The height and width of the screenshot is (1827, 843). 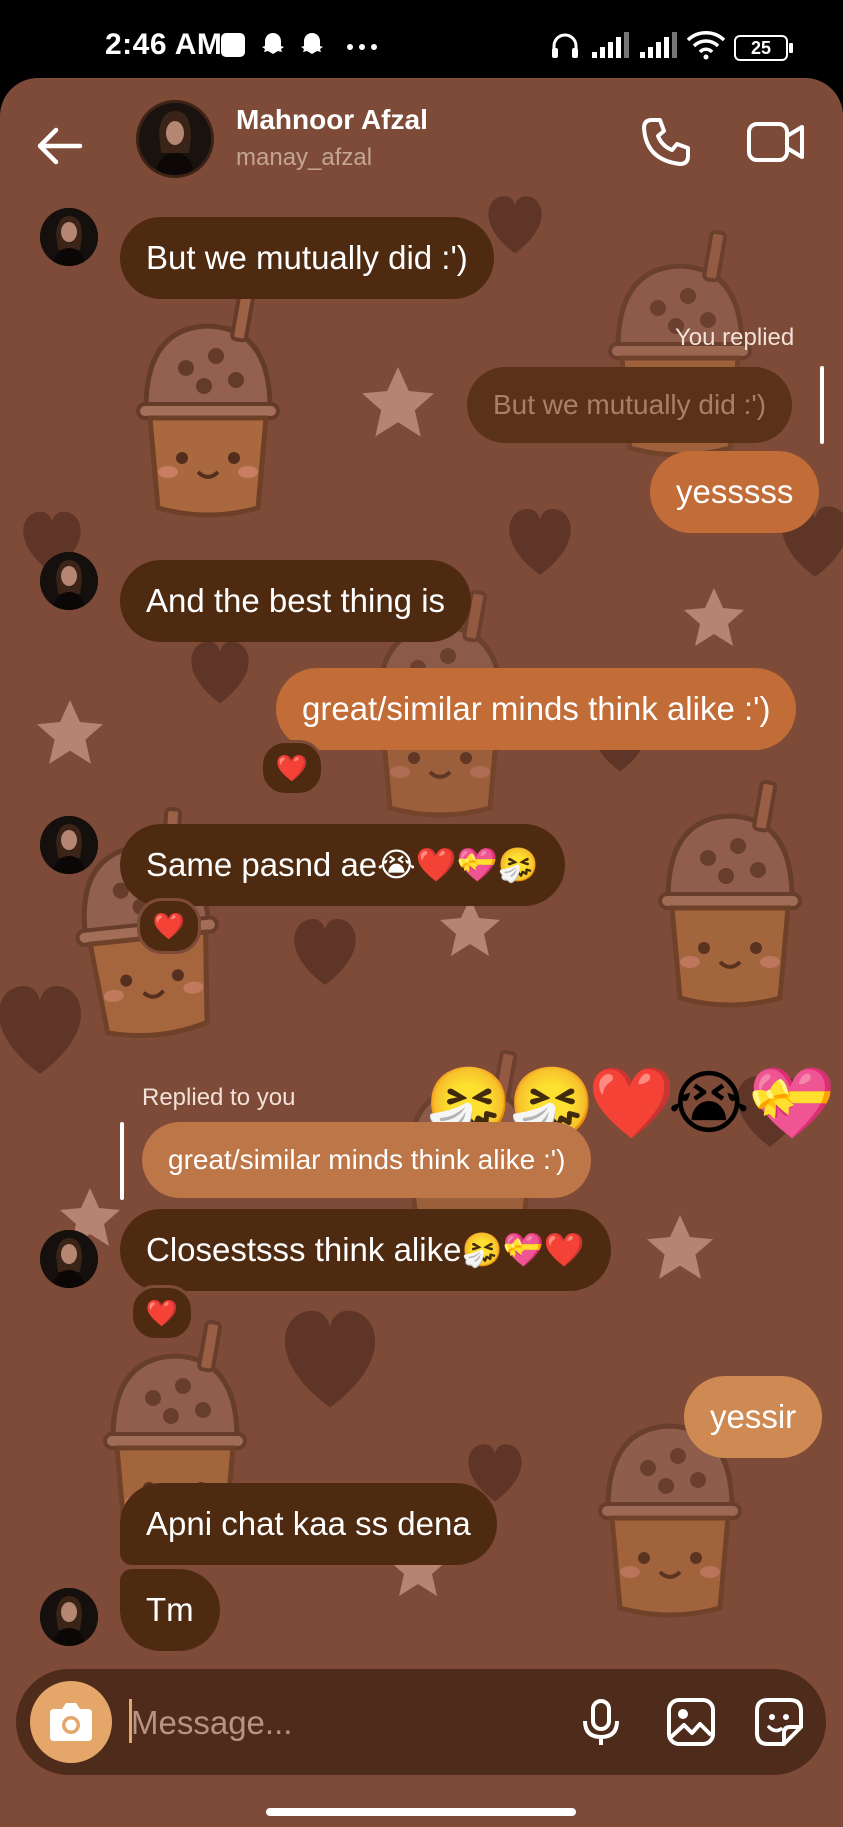 What do you see at coordinates (691, 1722) in the screenshot?
I see `gallery-icon` at bounding box center [691, 1722].